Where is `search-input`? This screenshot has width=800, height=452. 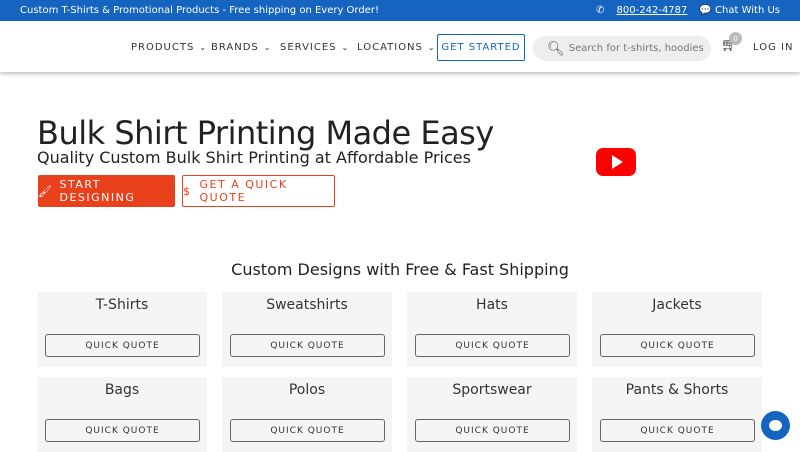
search-input is located at coordinates (636, 48).